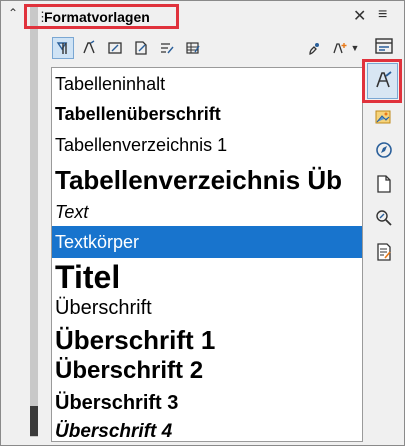  Describe the element at coordinates (384, 237) in the screenshot. I see `sidebar-tabbar` at that location.